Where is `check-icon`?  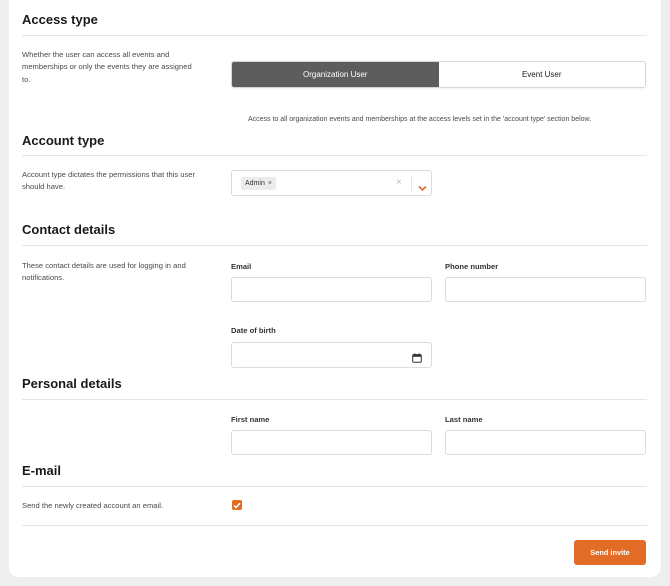
check-icon is located at coordinates (237, 505).